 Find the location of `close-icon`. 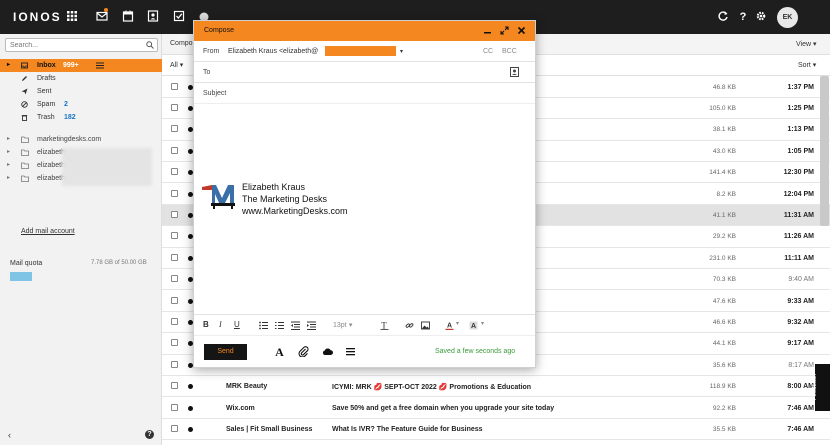

close-icon is located at coordinates (521, 30).